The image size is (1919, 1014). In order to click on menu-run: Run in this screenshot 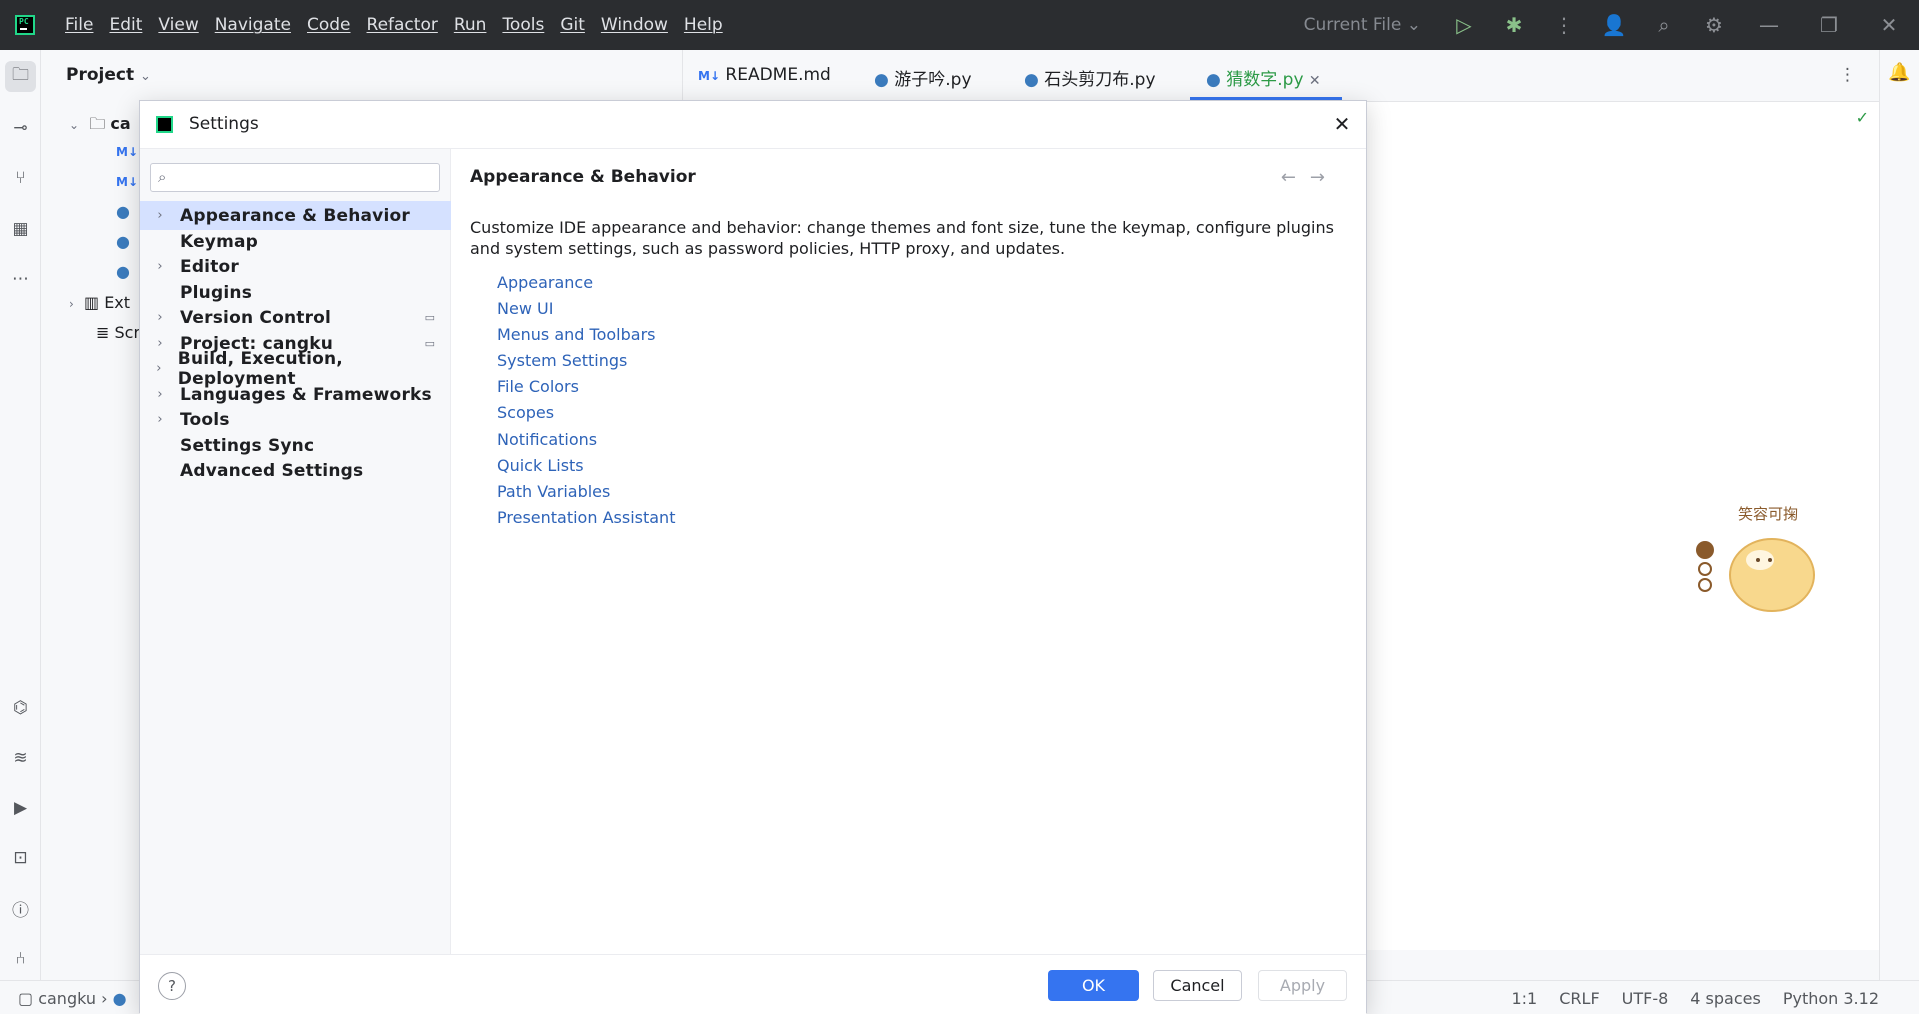, I will do `click(470, 25)`.